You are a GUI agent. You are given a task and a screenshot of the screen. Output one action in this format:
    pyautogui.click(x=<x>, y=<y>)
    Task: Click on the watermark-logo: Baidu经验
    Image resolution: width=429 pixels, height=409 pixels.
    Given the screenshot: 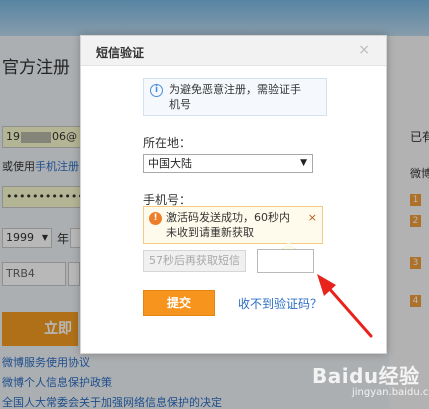 What is the action you would take?
    pyautogui.click(x=366, y=376)
    